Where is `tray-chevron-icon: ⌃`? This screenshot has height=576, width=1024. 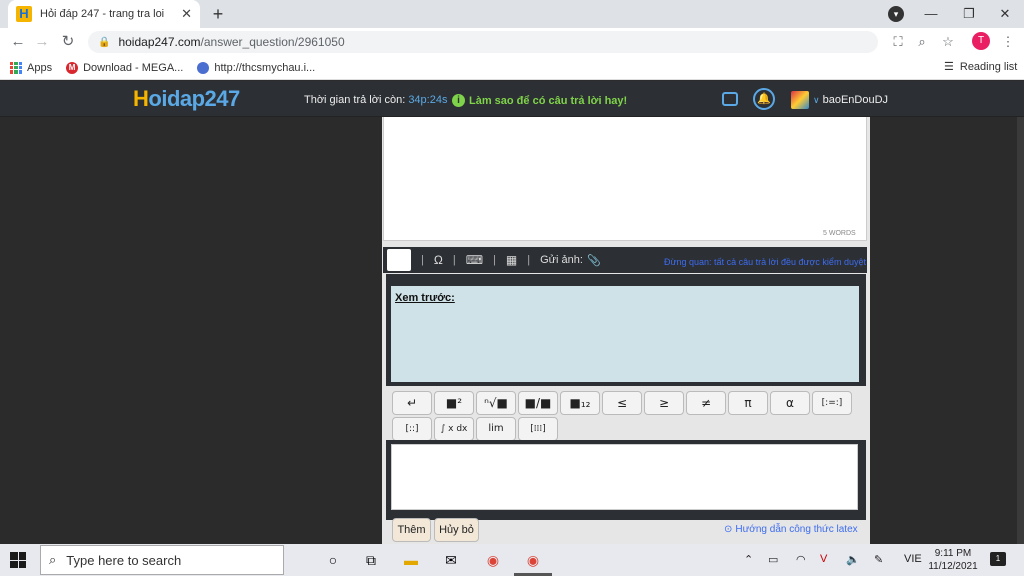
tray-chevron-icon: ⌃ is located at coordinates (748, 559).